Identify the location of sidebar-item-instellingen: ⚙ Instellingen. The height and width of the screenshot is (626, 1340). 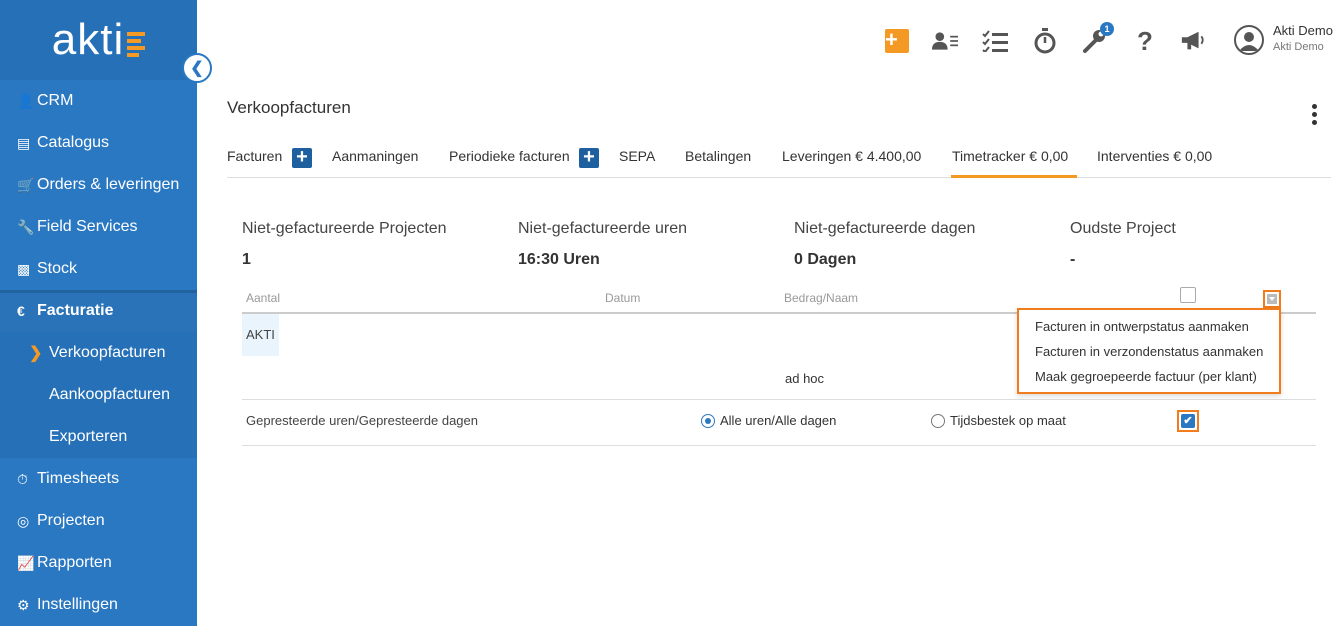
(98, 605).